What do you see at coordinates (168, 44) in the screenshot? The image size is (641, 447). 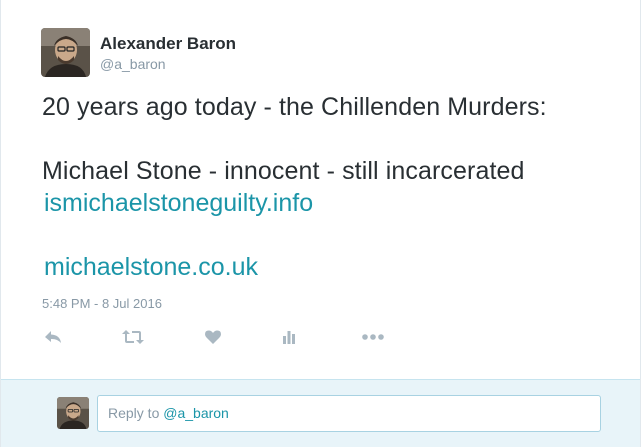 I see `user-name: Alexander Baron` at bounding box center [168, 44].